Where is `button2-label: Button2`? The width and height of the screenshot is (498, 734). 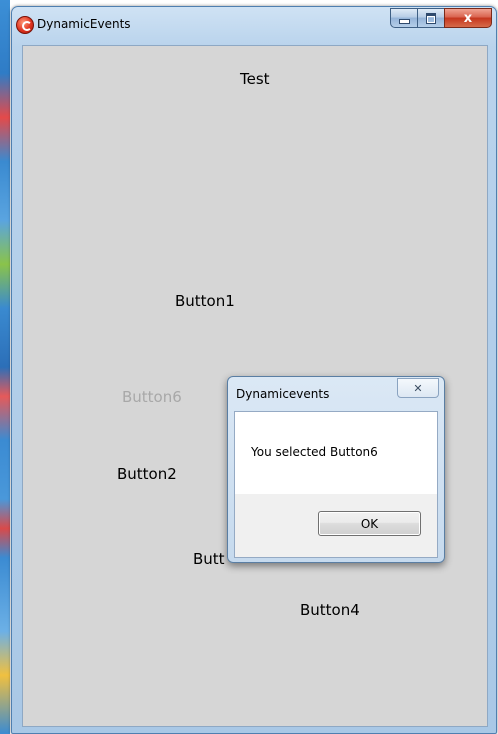
button2-label: Button2 is located at coordinates (147, 474).